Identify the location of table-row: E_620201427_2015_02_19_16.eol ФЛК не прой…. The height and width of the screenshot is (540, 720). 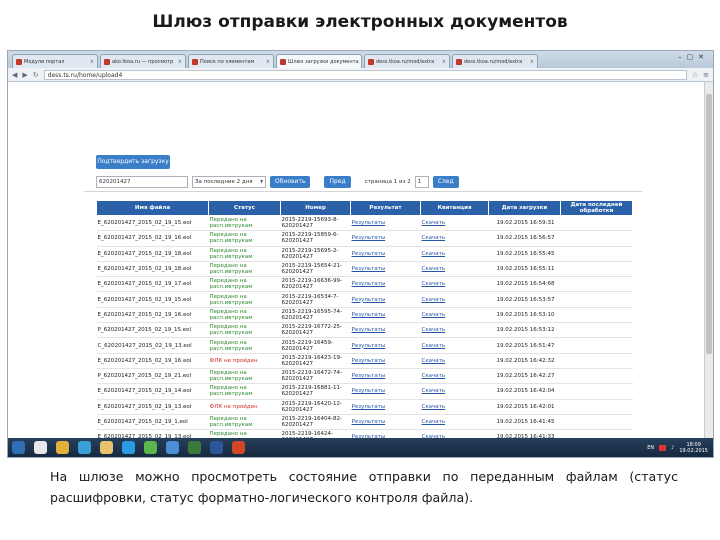
(364, 361).